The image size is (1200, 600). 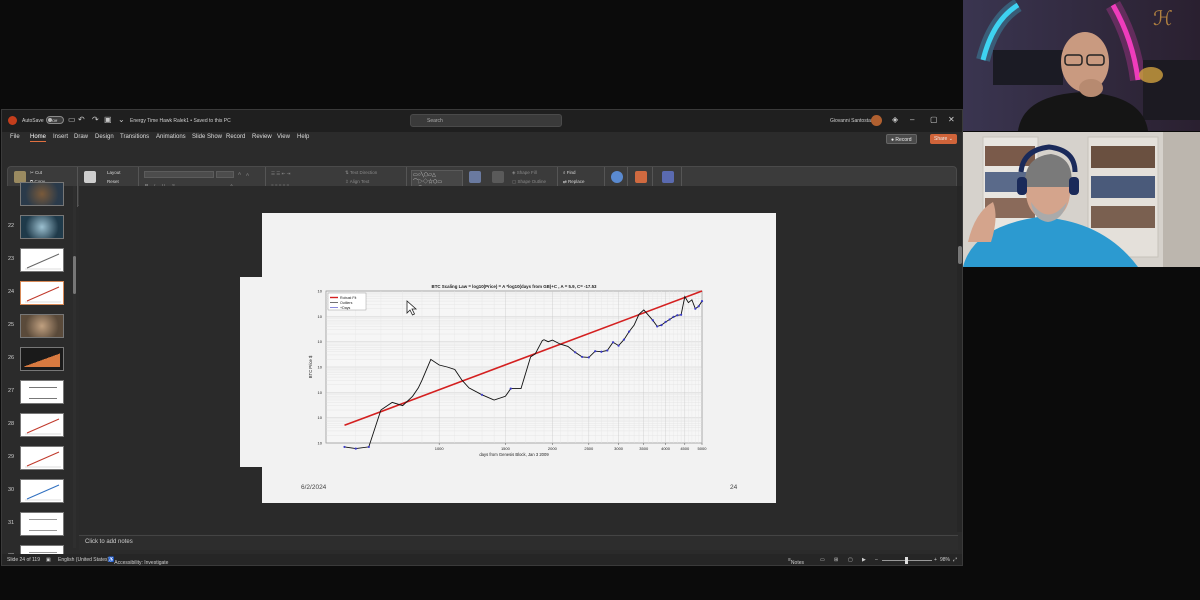 I want to click on save-icon: ▭, so click(x=72, y=119).